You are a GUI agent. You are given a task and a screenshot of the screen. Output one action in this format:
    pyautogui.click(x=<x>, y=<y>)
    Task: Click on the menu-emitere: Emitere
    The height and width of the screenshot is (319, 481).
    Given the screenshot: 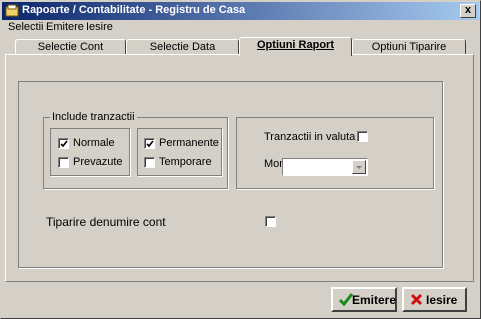 What is the action you would take?
    pyautogui.click(x=65, y=27)
    